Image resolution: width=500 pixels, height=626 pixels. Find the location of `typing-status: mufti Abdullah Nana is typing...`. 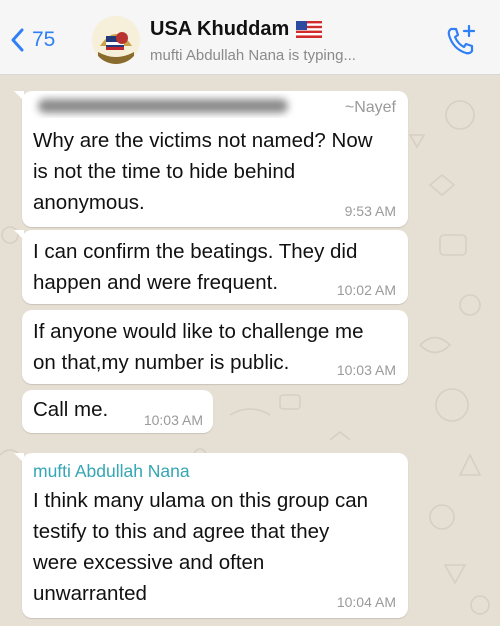

typing-status: mufti Abdullah Nana is typing... is located at coordinates (253, 55).